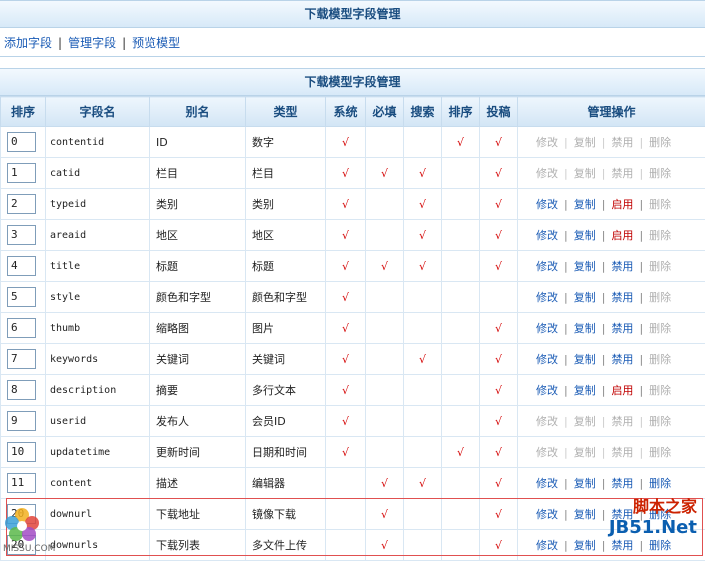 This screenshot has width=705, height=561. I want to click on col-order: 排序, so click(23, 112).